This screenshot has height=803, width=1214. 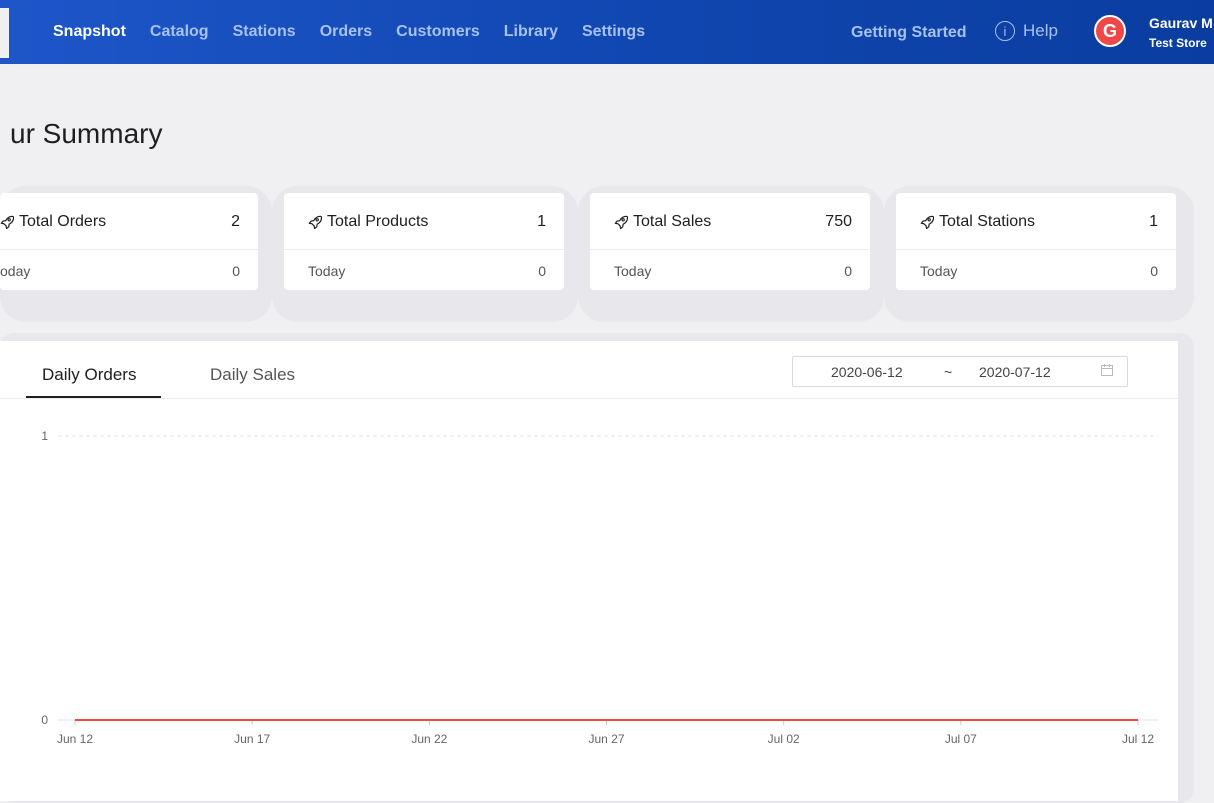 What do you see at coordinates (613, 32) in the screenshot?
I see `nav-settings: Settings` at bounding box center [613, 32].